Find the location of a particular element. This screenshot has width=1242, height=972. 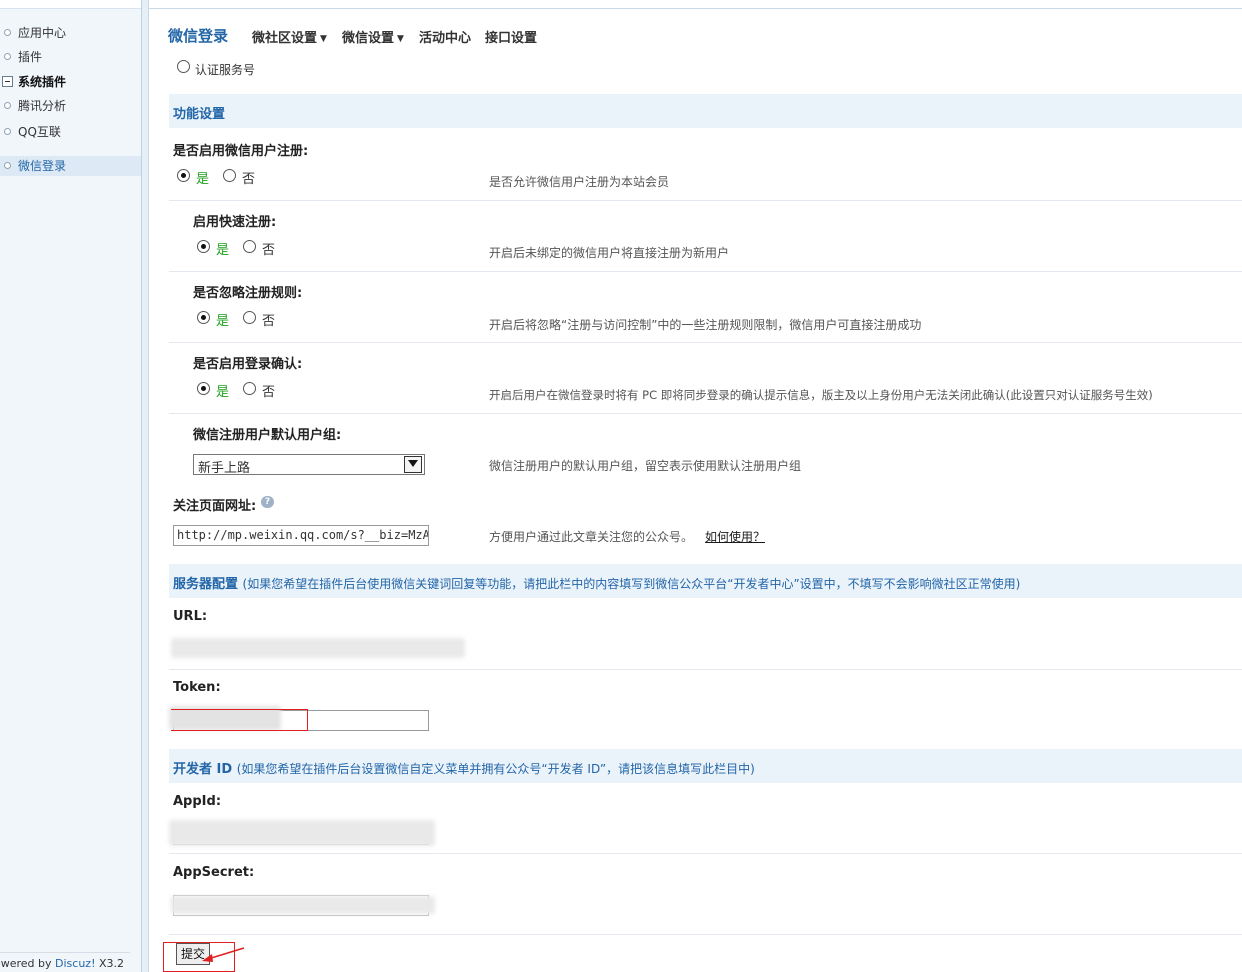

field-label-appsecret: AppSecret: is located at coordinates (214, 872).